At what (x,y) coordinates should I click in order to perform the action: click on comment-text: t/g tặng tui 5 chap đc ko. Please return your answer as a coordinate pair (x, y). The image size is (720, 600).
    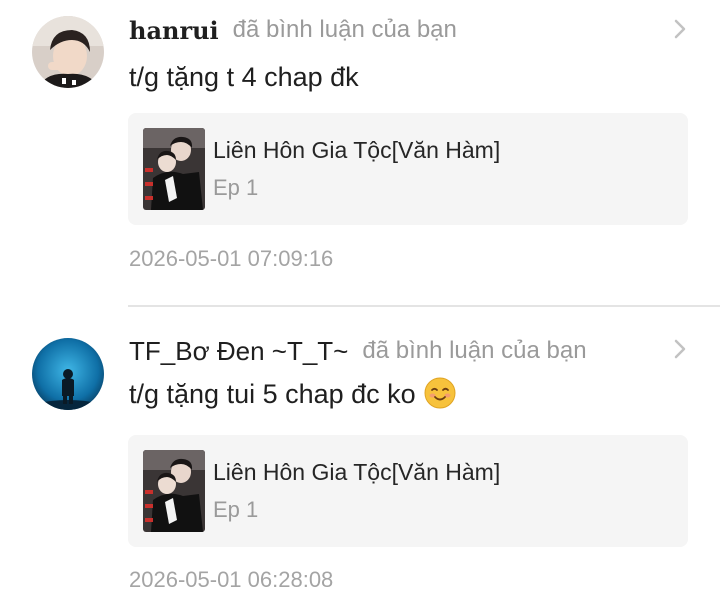
    Looking at the image, I should click on (292, 393).